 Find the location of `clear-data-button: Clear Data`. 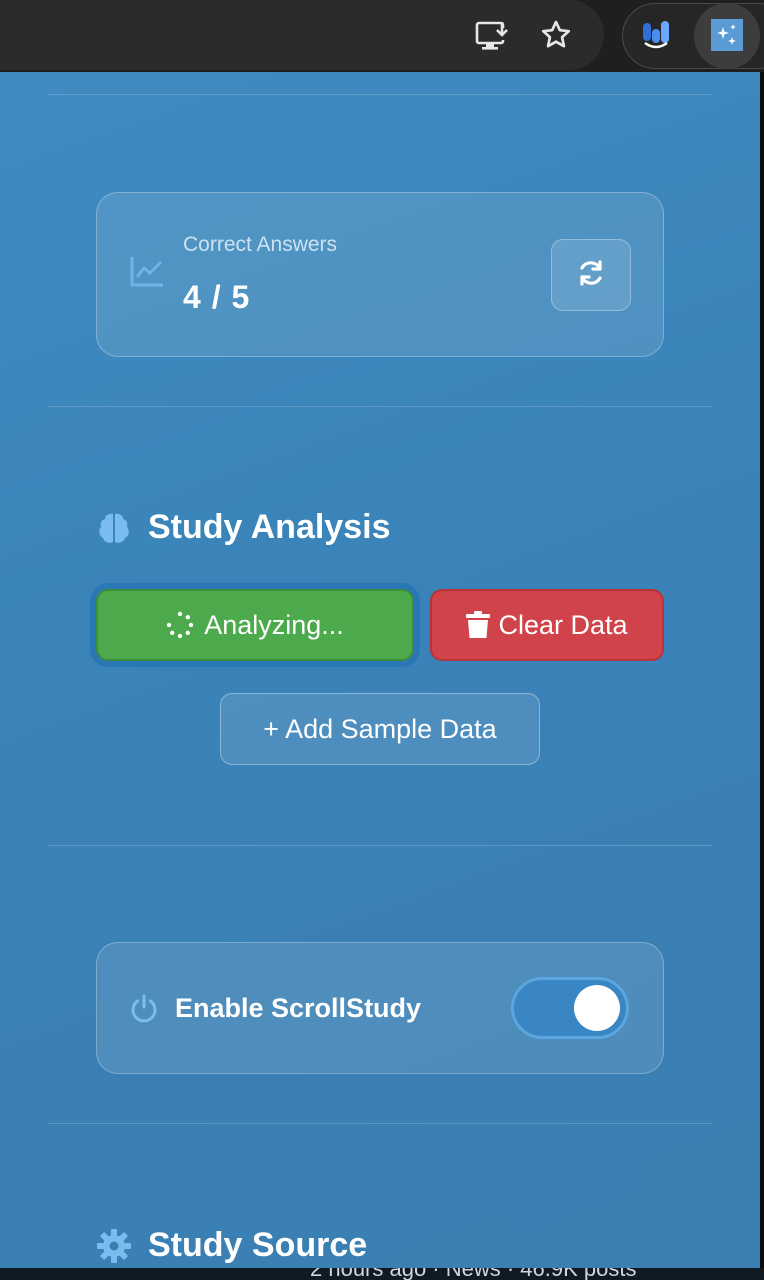

clear-data-button: Clear Data is located at coordinates (547, 625).